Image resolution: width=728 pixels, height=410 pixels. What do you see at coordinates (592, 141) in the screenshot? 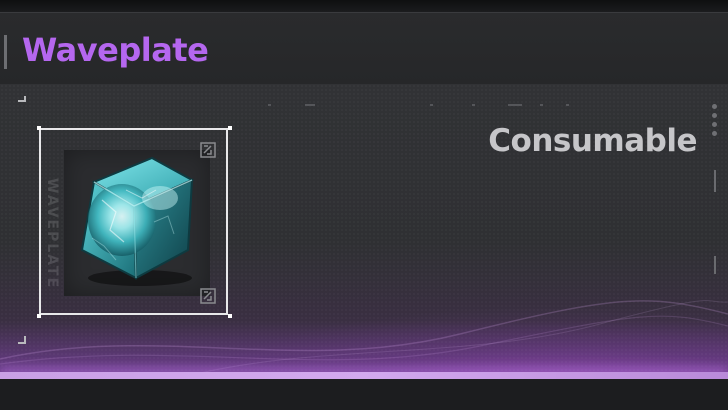
I see `item-category: Consumable` at bounding box center [592, 141].